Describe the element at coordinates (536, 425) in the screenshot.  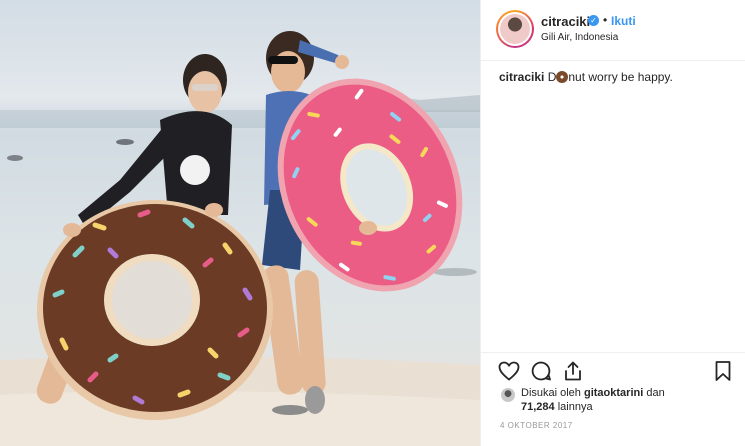
I see `post-date: 4 OKTOBER 2017` at that location.